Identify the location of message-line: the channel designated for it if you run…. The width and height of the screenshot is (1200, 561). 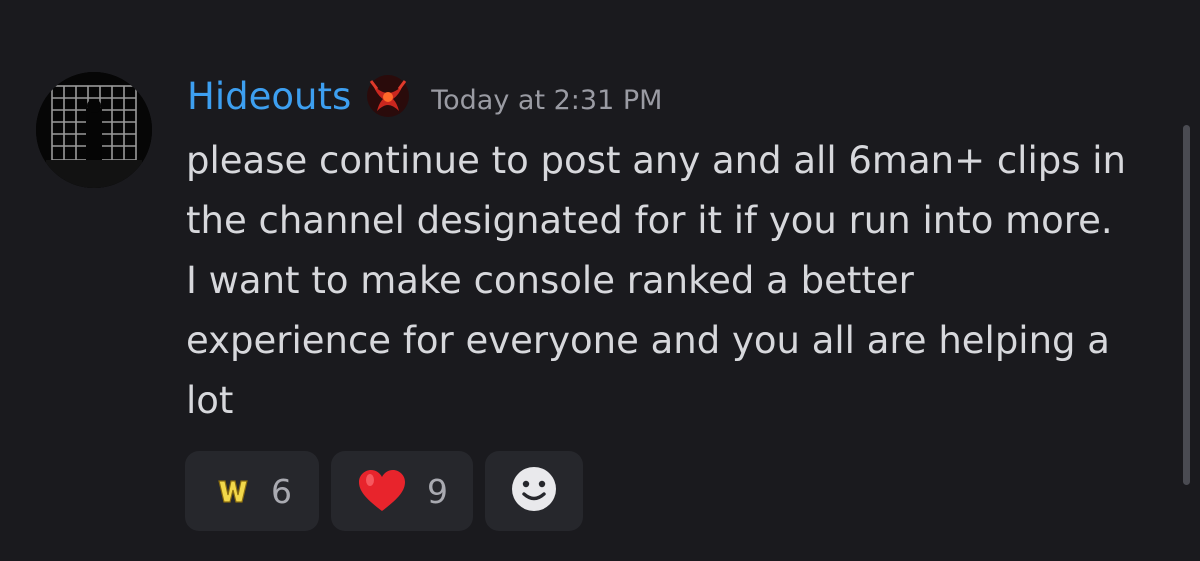
(649, 220).